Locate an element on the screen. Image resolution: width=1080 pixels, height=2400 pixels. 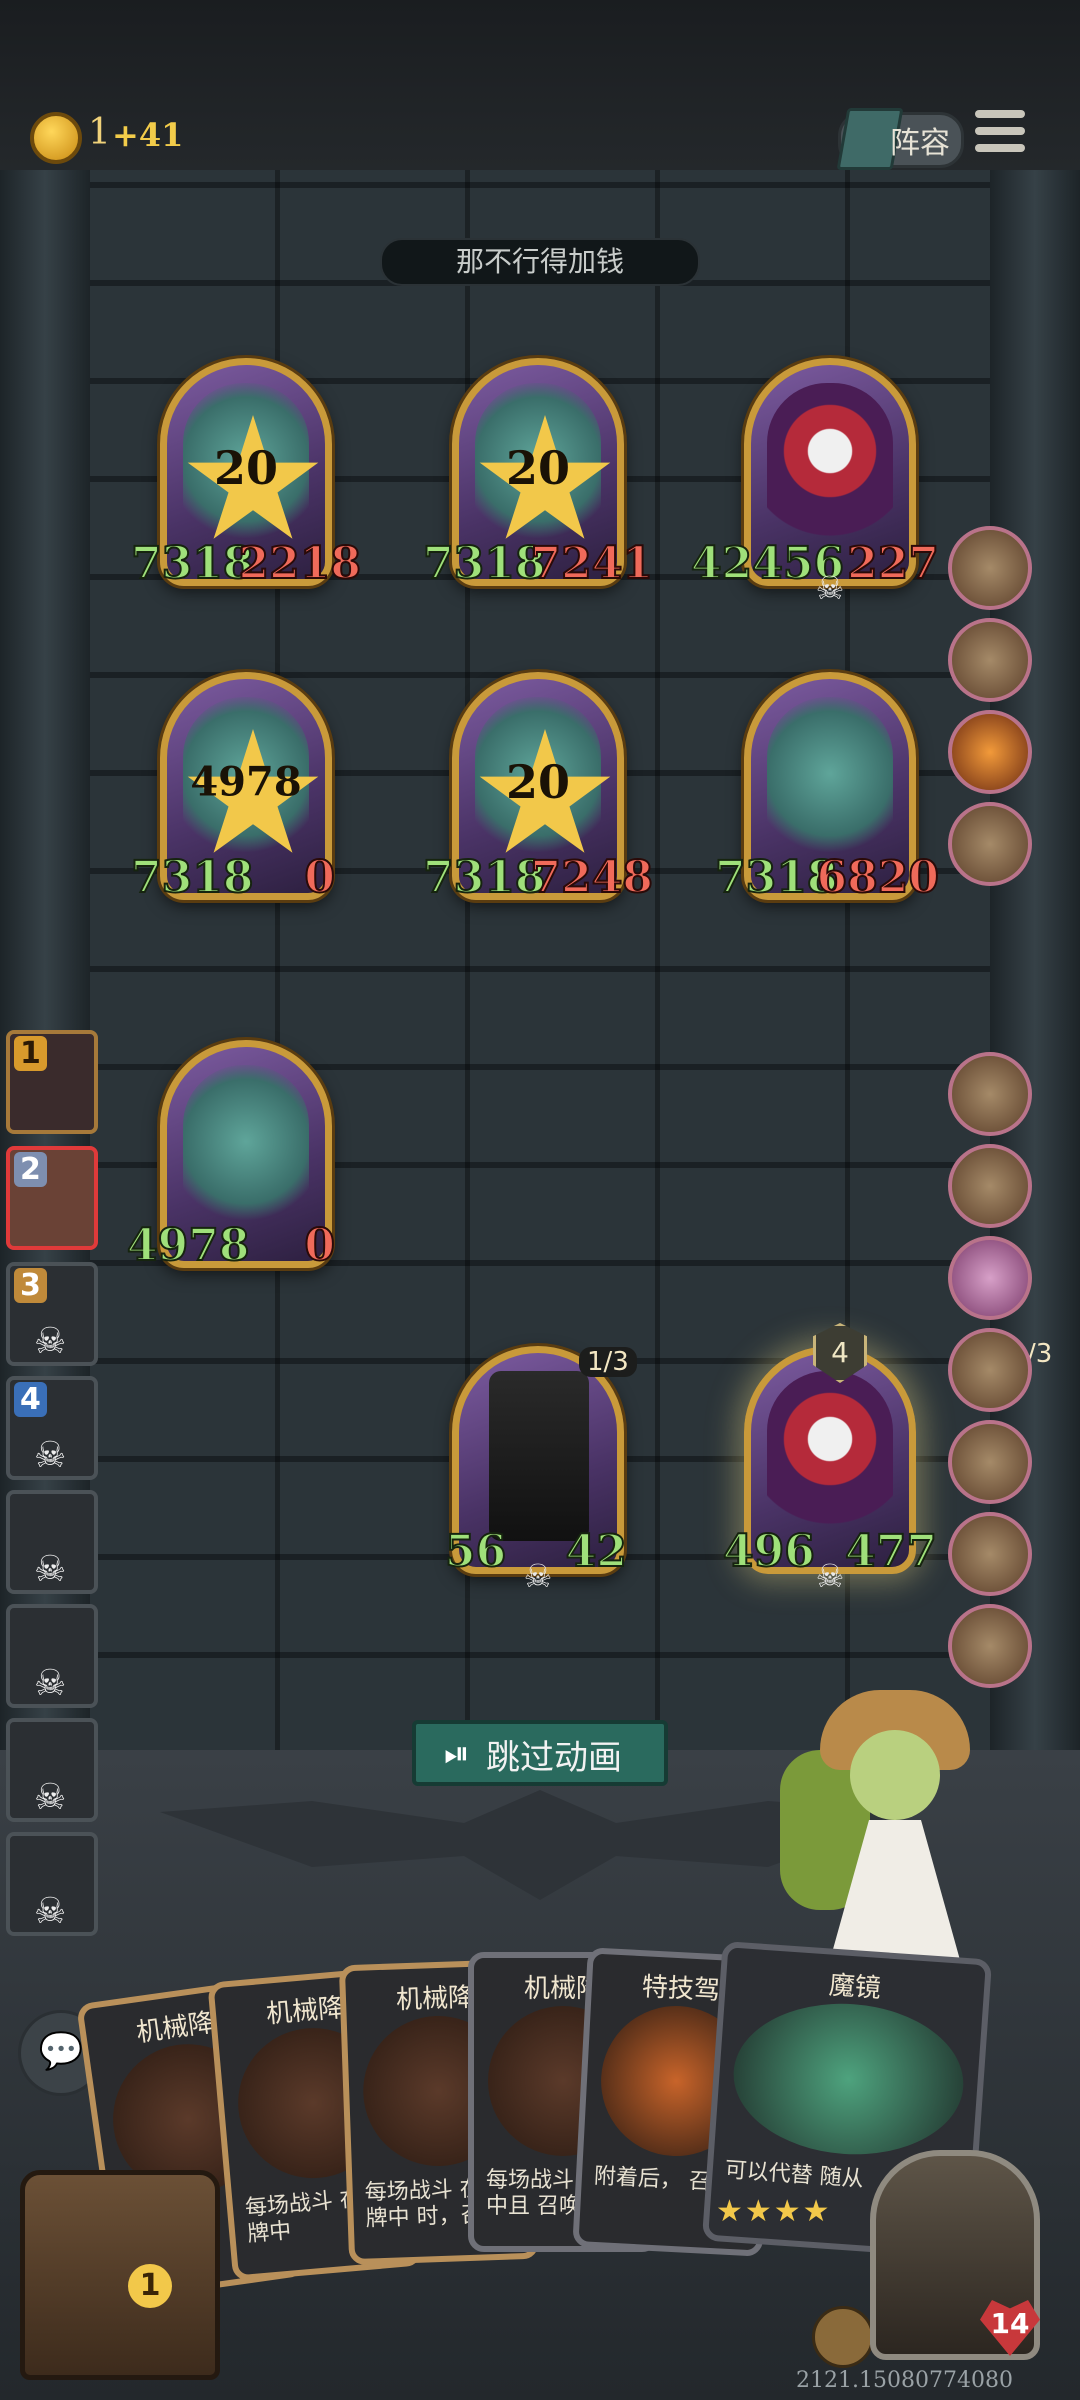
lighthouse-icon is located at coordinates (990, 660).